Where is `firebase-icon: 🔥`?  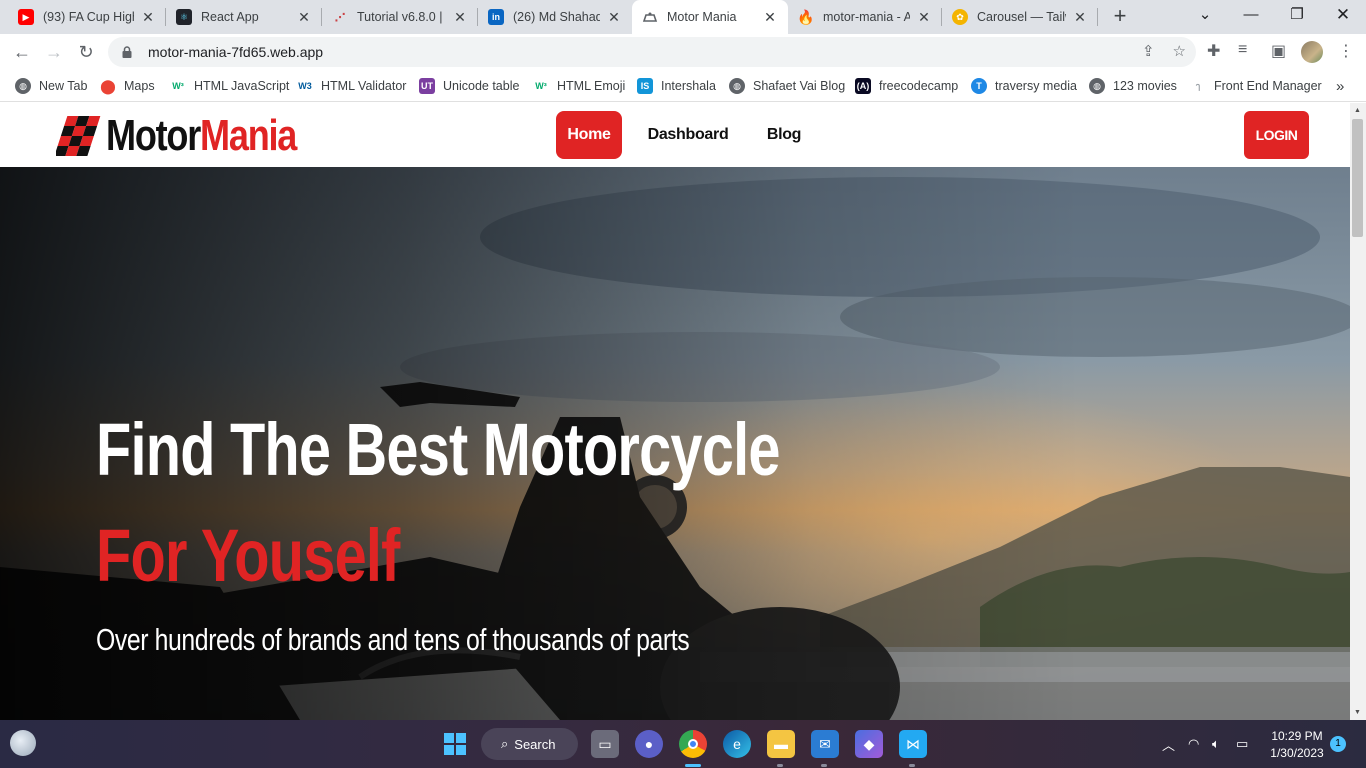
firebase-icon: 🔥 is located at coordinates (806, 16).